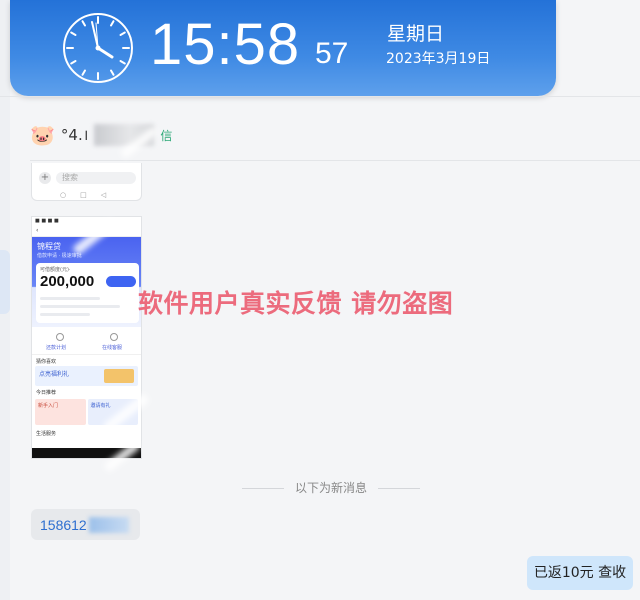 This screenshot has width=640, height=600. Describe the element at coordinates (46, 362) in the screenshot. I see `phone-section-title: 猜你喜欢` at that location.